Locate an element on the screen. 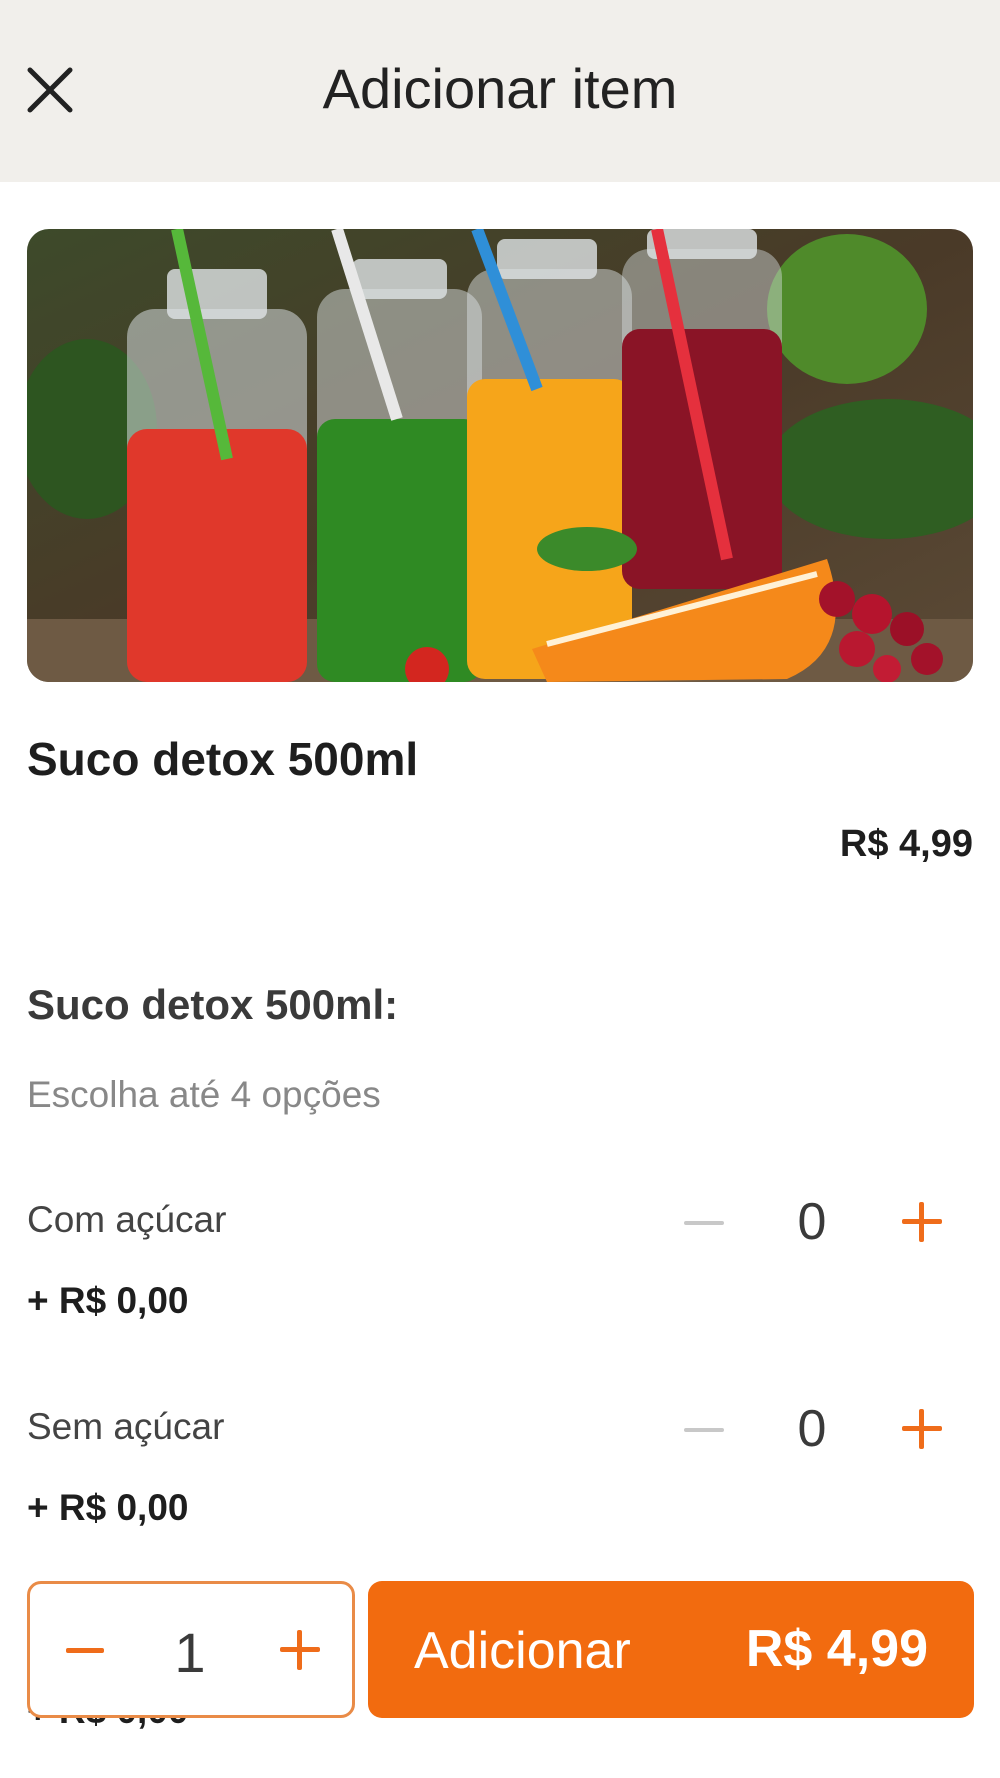 This screenshot has height=1778, width=1000. add-button-label: Adicionar is located at coordinates (522, 1651).